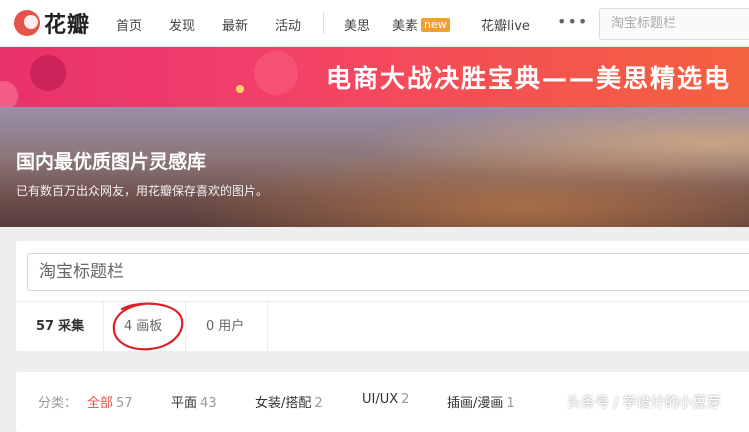 Image resolution: width=749 pixels, height=432 pixels. Describe the element at coordinates (388, 272) in the screenshot. I see `search-input: 淘宝标题栏` at that location.